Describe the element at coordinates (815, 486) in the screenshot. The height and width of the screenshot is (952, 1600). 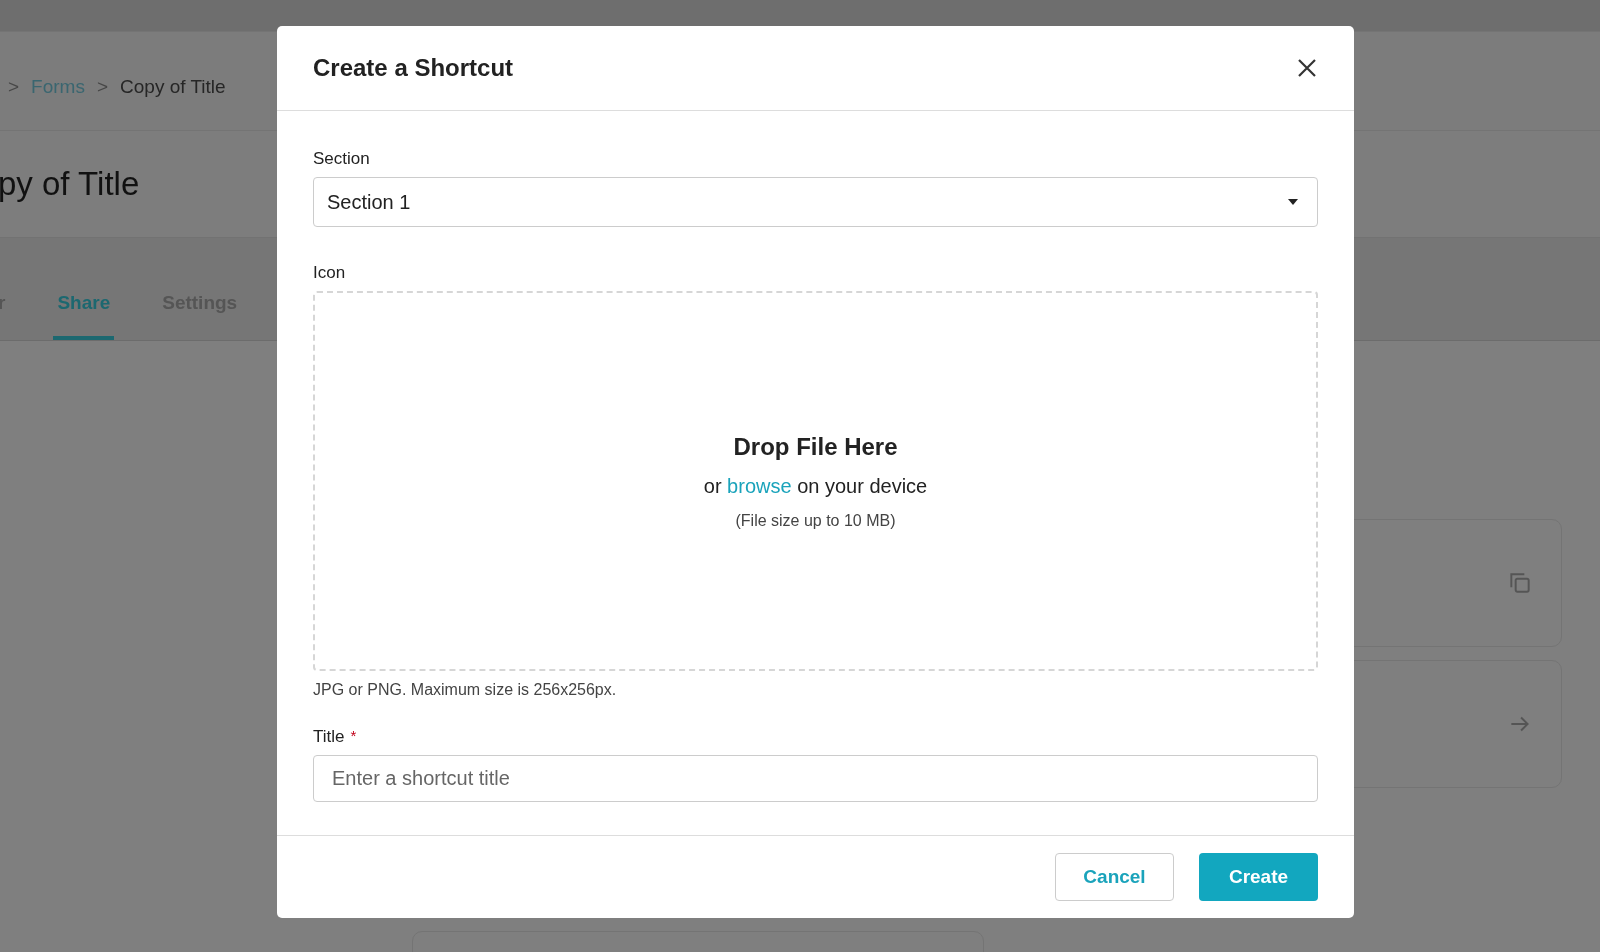
I see `drop-instructions: or browse on your device` at that location.